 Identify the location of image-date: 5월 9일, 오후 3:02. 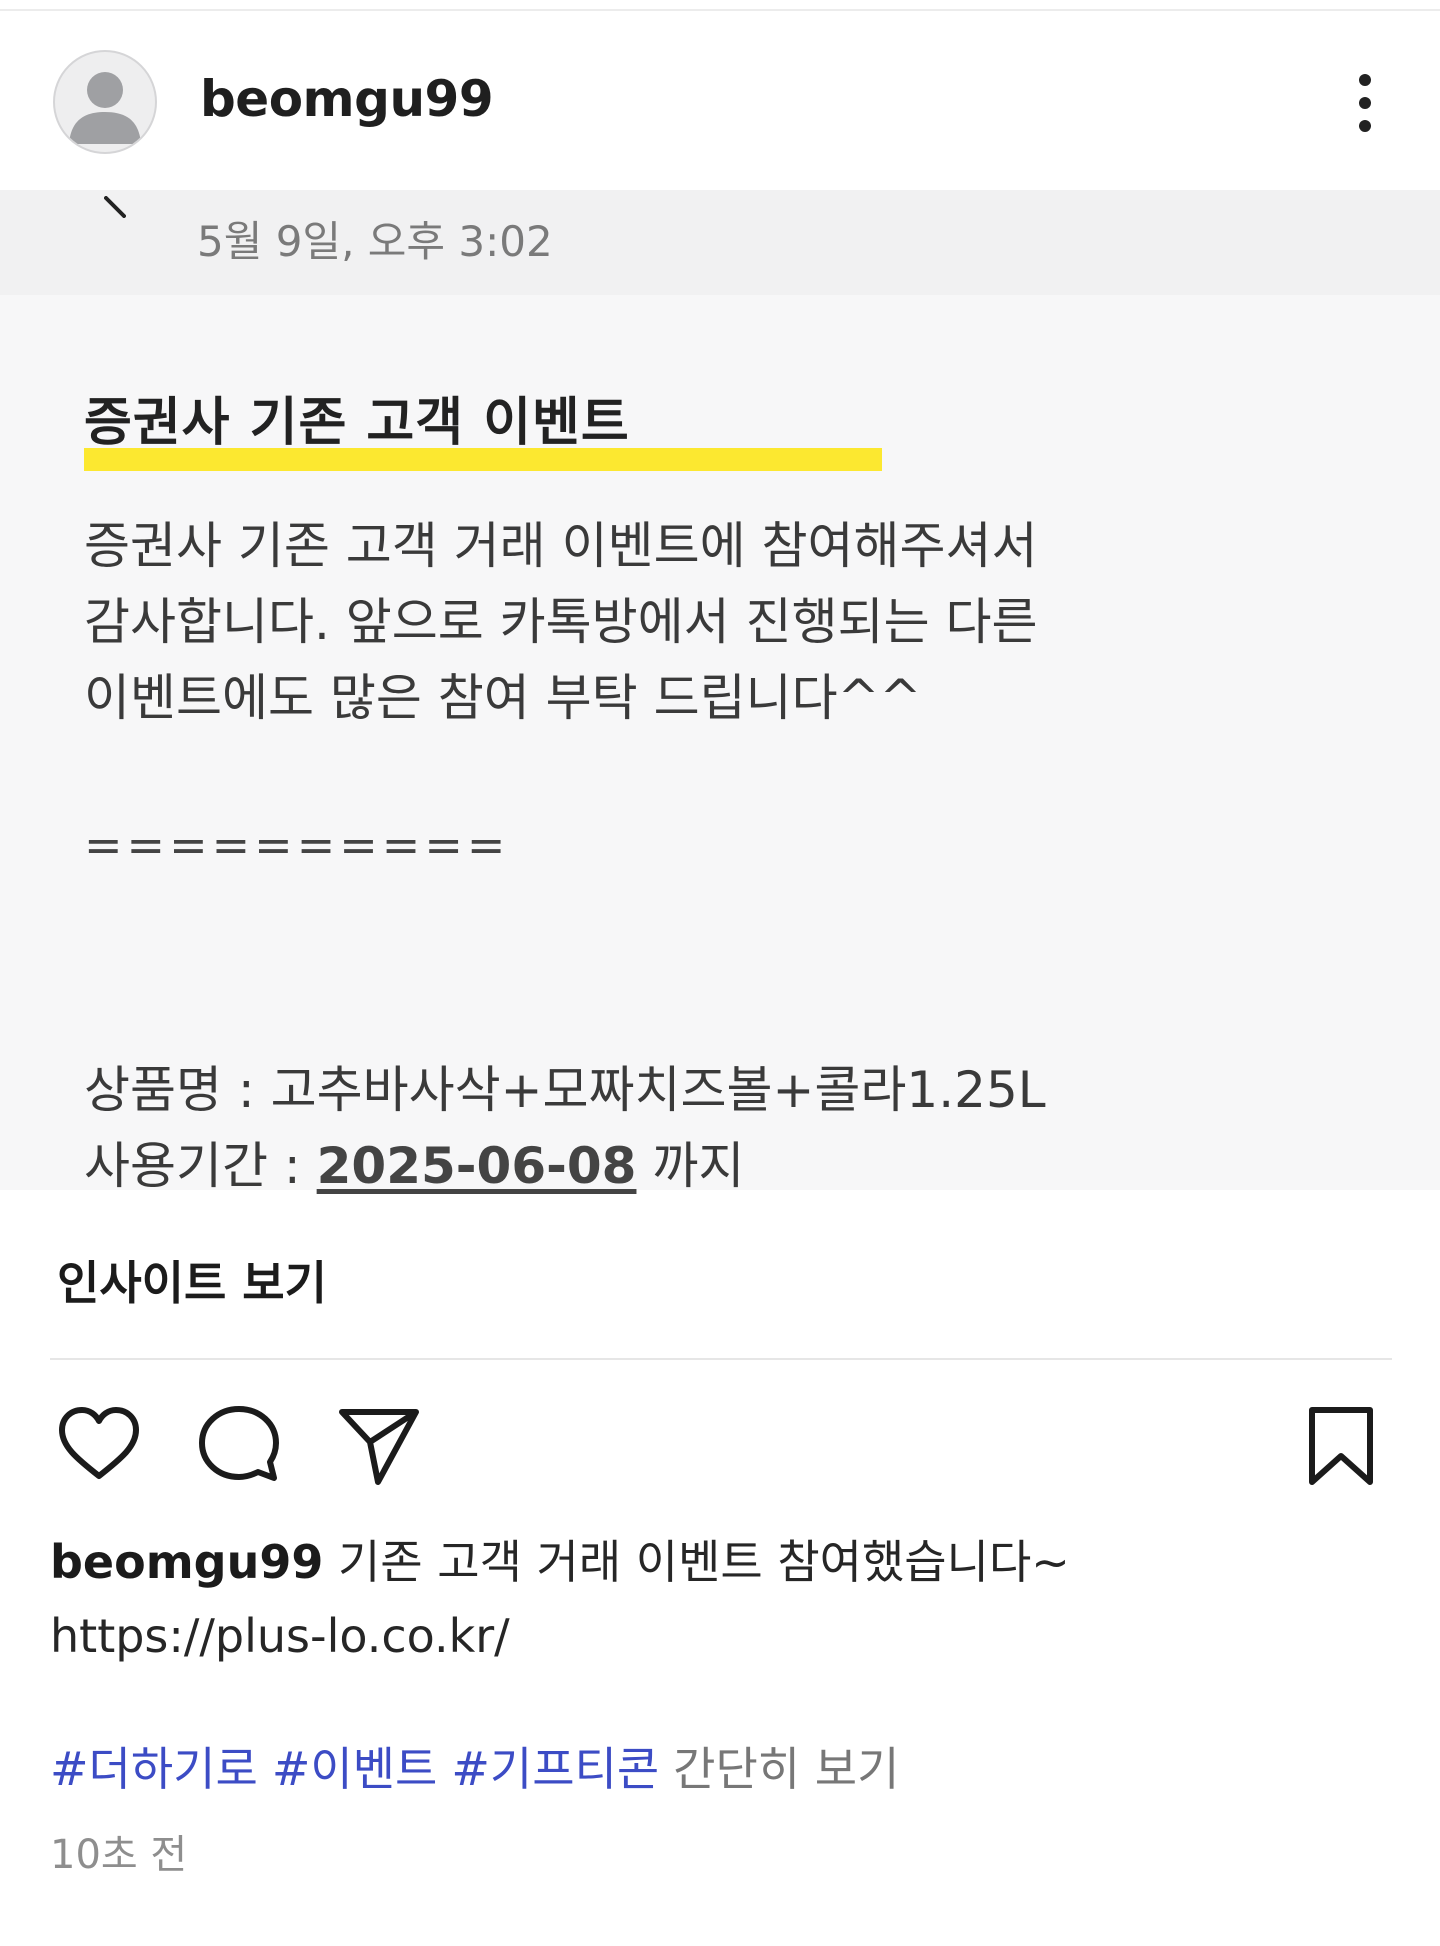
(375, 241).